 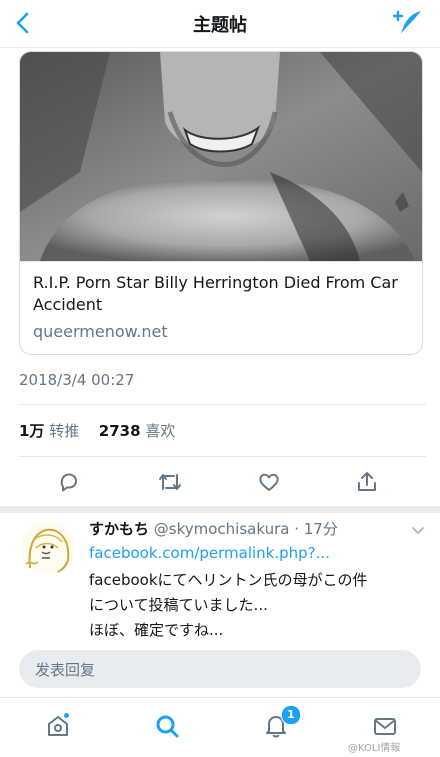 I want to click on retweet-label: 转推, so click(x=64, y=431).